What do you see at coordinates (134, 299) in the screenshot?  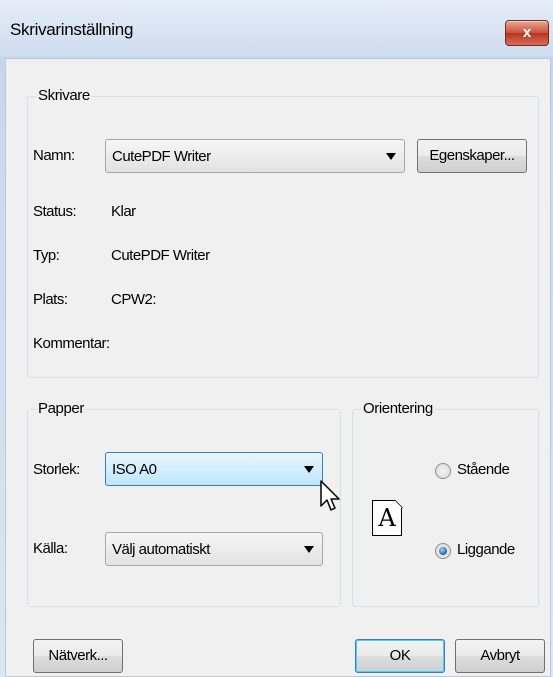 I see `location-value: CPW2:` at bounding box center [134, 299].